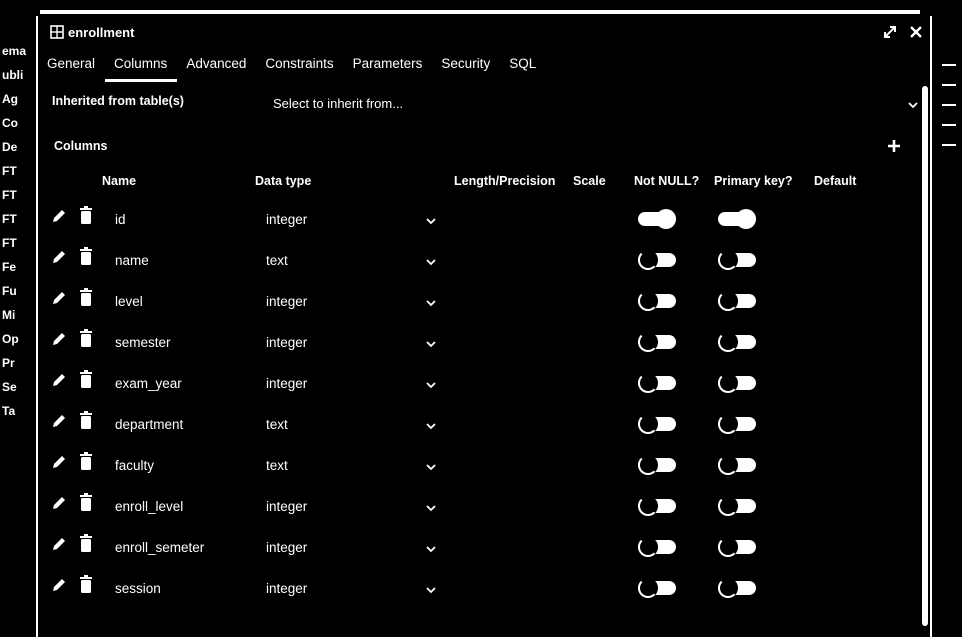 The height and width of the screenshot is (637, 962). I want to click on column-name: semester, so click(143, 342).